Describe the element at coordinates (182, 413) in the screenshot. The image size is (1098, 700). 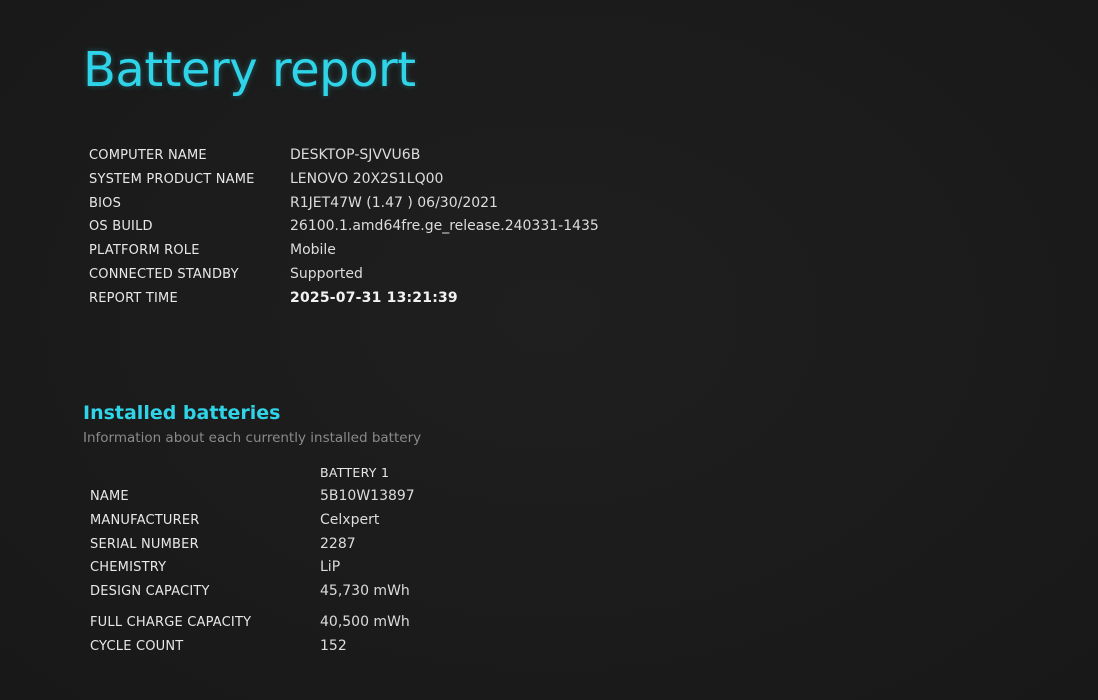
I see `installed-batteries-heading: Installed batteries` at that location.